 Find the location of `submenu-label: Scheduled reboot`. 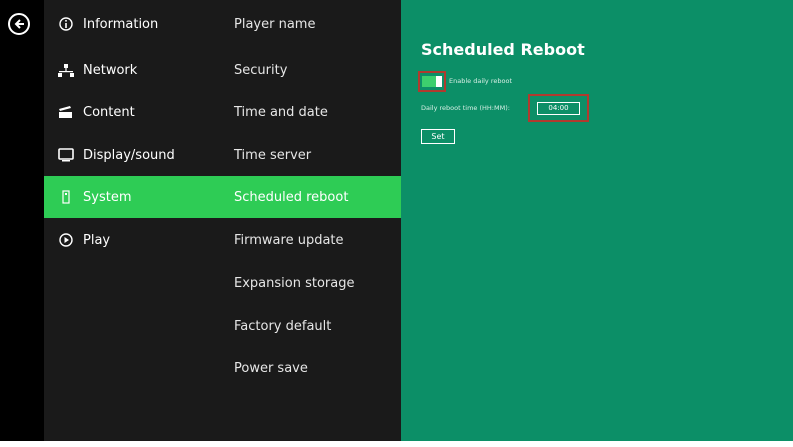

submenu-label: Scheduled reboot is located at coordinates (291, 197).